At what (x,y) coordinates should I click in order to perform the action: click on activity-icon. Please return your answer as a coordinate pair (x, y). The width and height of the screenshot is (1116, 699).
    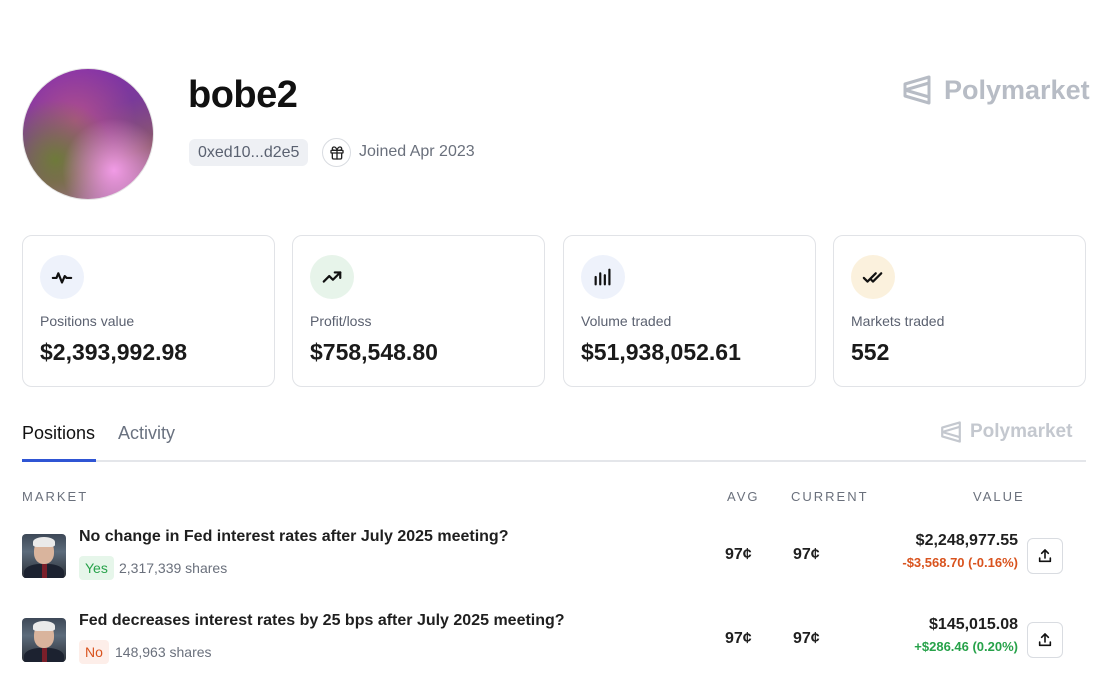
    Looking at the image, I should click on (62, 278).